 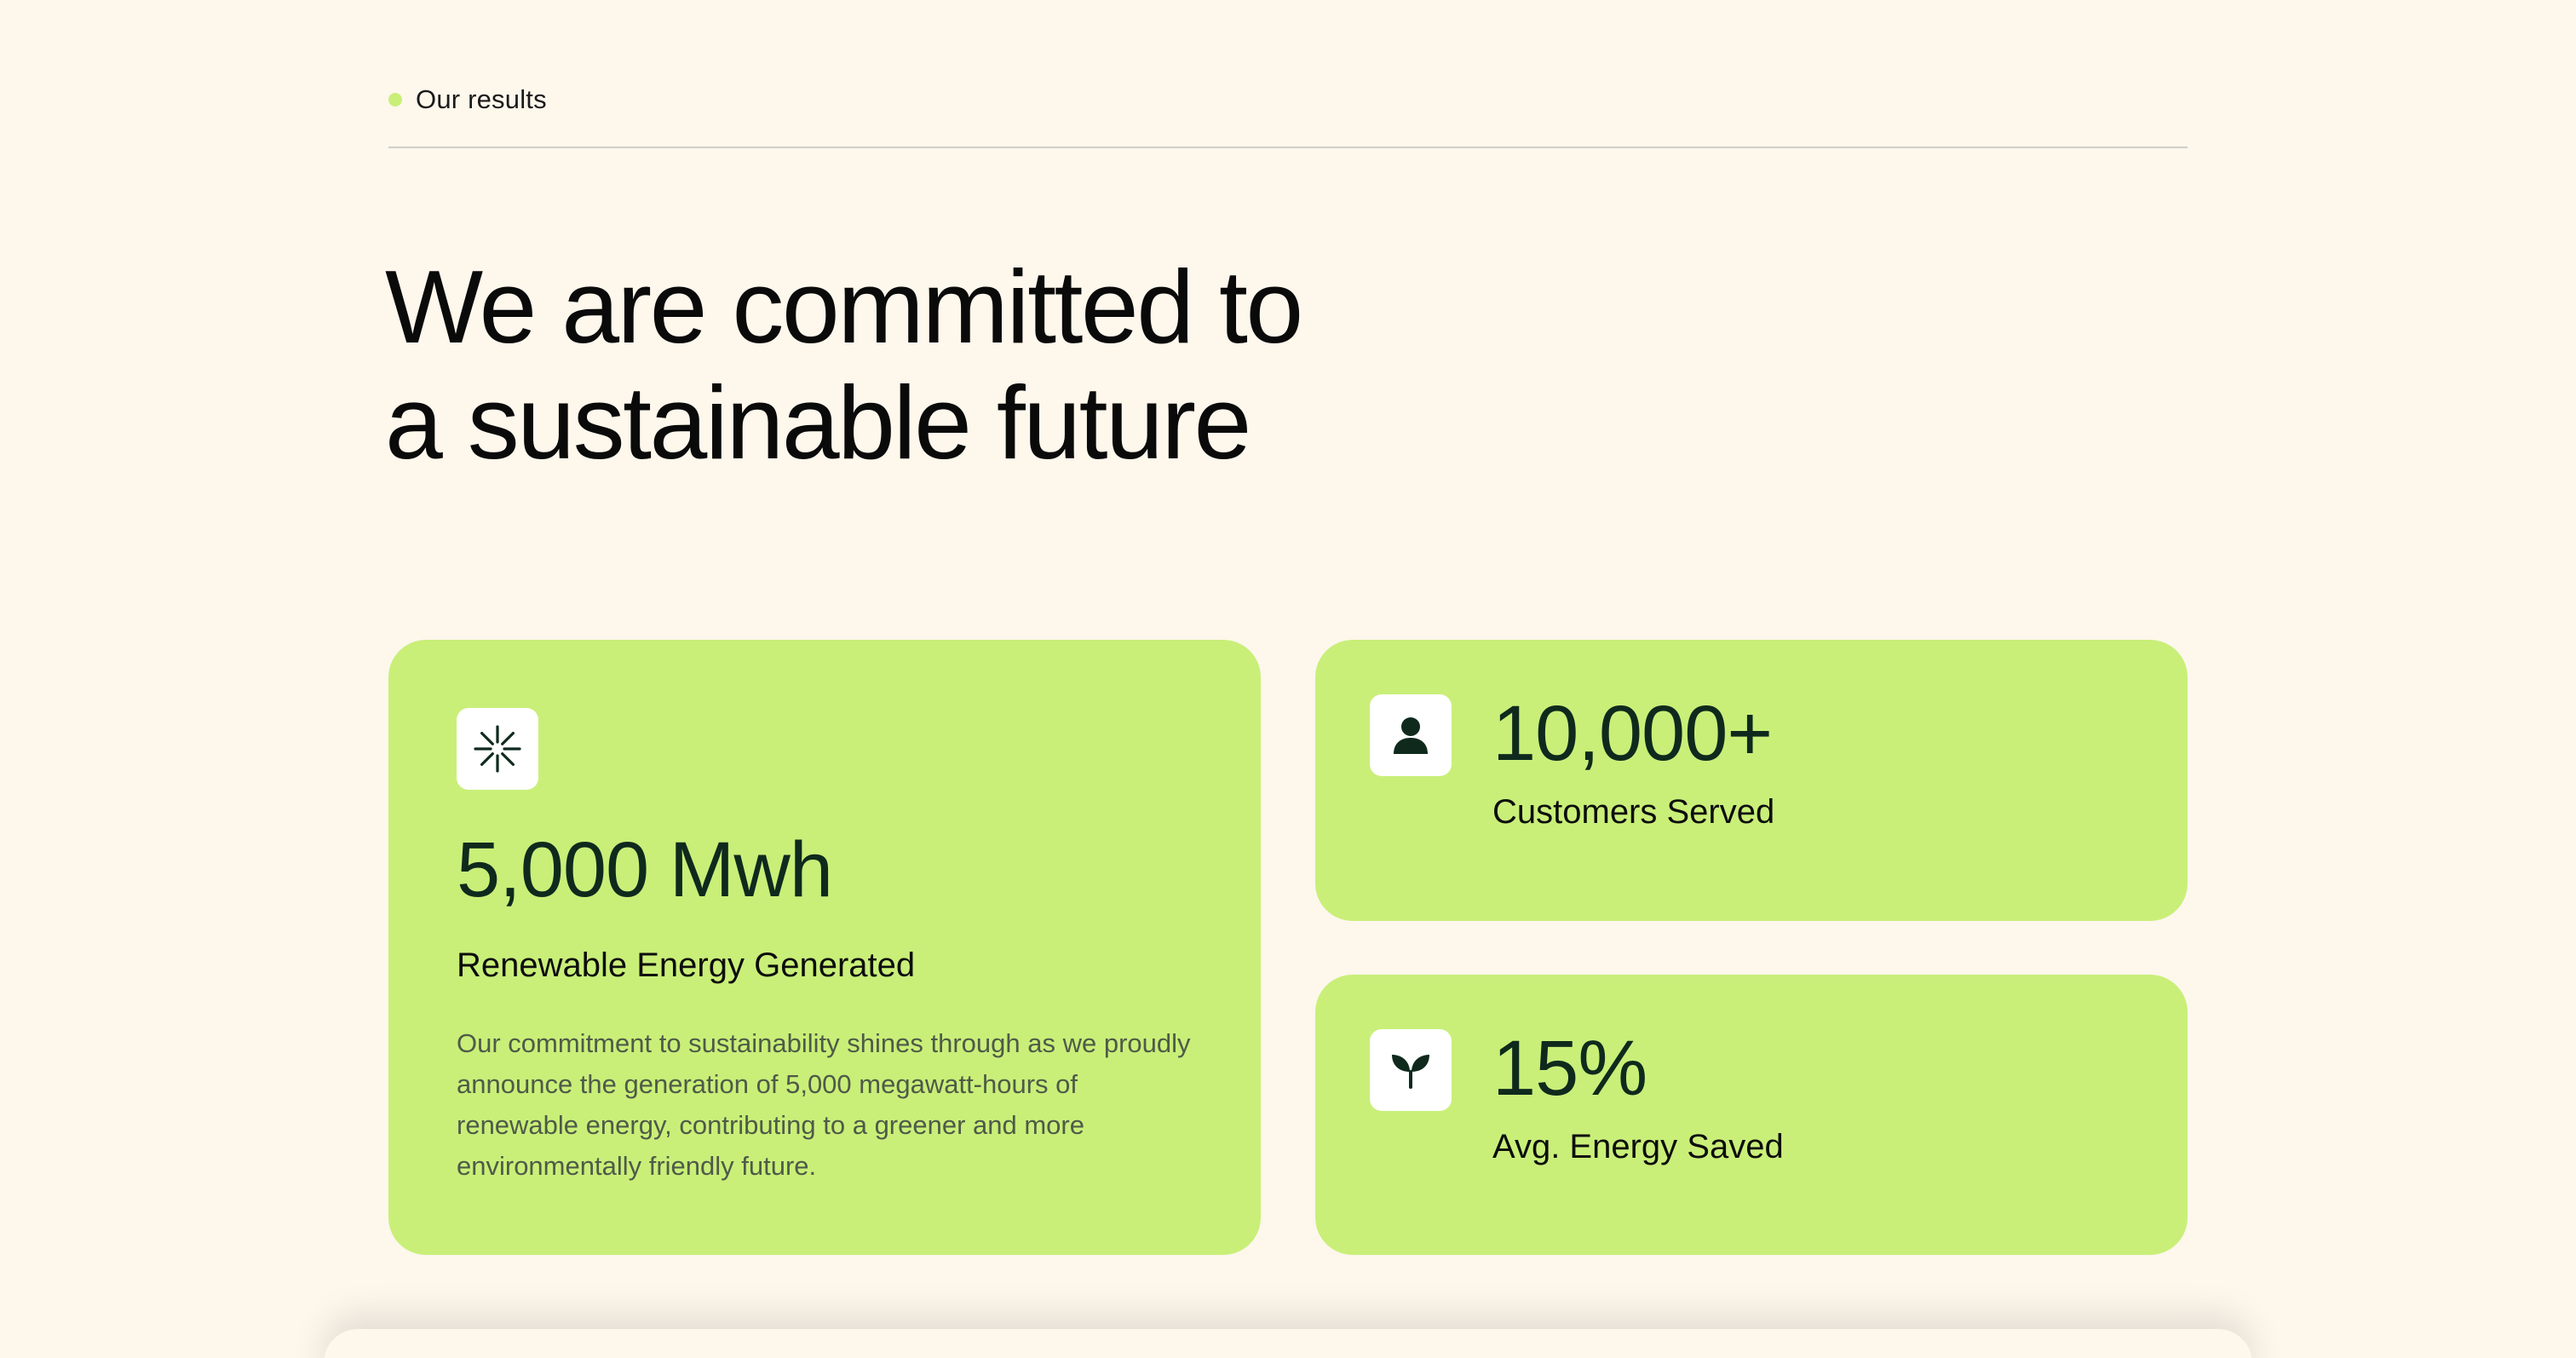 What do you see at coordinates (818, 422) in the screenshot?
I see `headline-line-2: a sustainable future` at bounding box center [818, 422].